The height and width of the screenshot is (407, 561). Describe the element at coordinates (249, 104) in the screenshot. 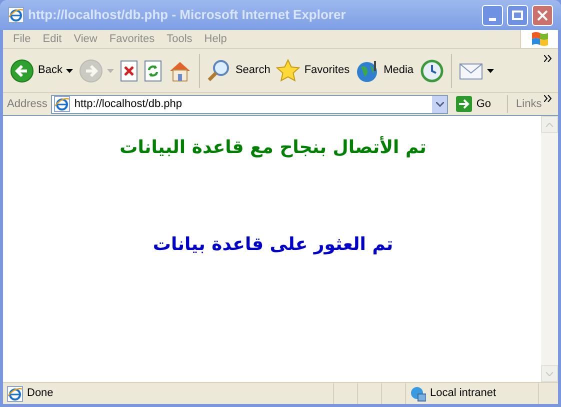

I see `address-field: http://localhost/db.php` at that location.